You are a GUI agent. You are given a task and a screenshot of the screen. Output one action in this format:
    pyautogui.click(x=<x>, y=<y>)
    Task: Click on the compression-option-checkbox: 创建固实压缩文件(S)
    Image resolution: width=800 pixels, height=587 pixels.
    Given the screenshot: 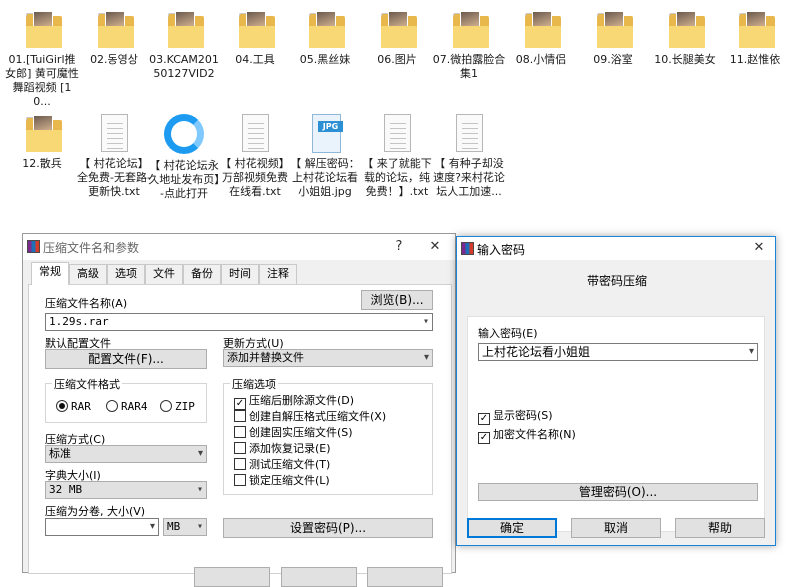 What is the action you would take?
    pyautogui.click(x=293, y=432)
    